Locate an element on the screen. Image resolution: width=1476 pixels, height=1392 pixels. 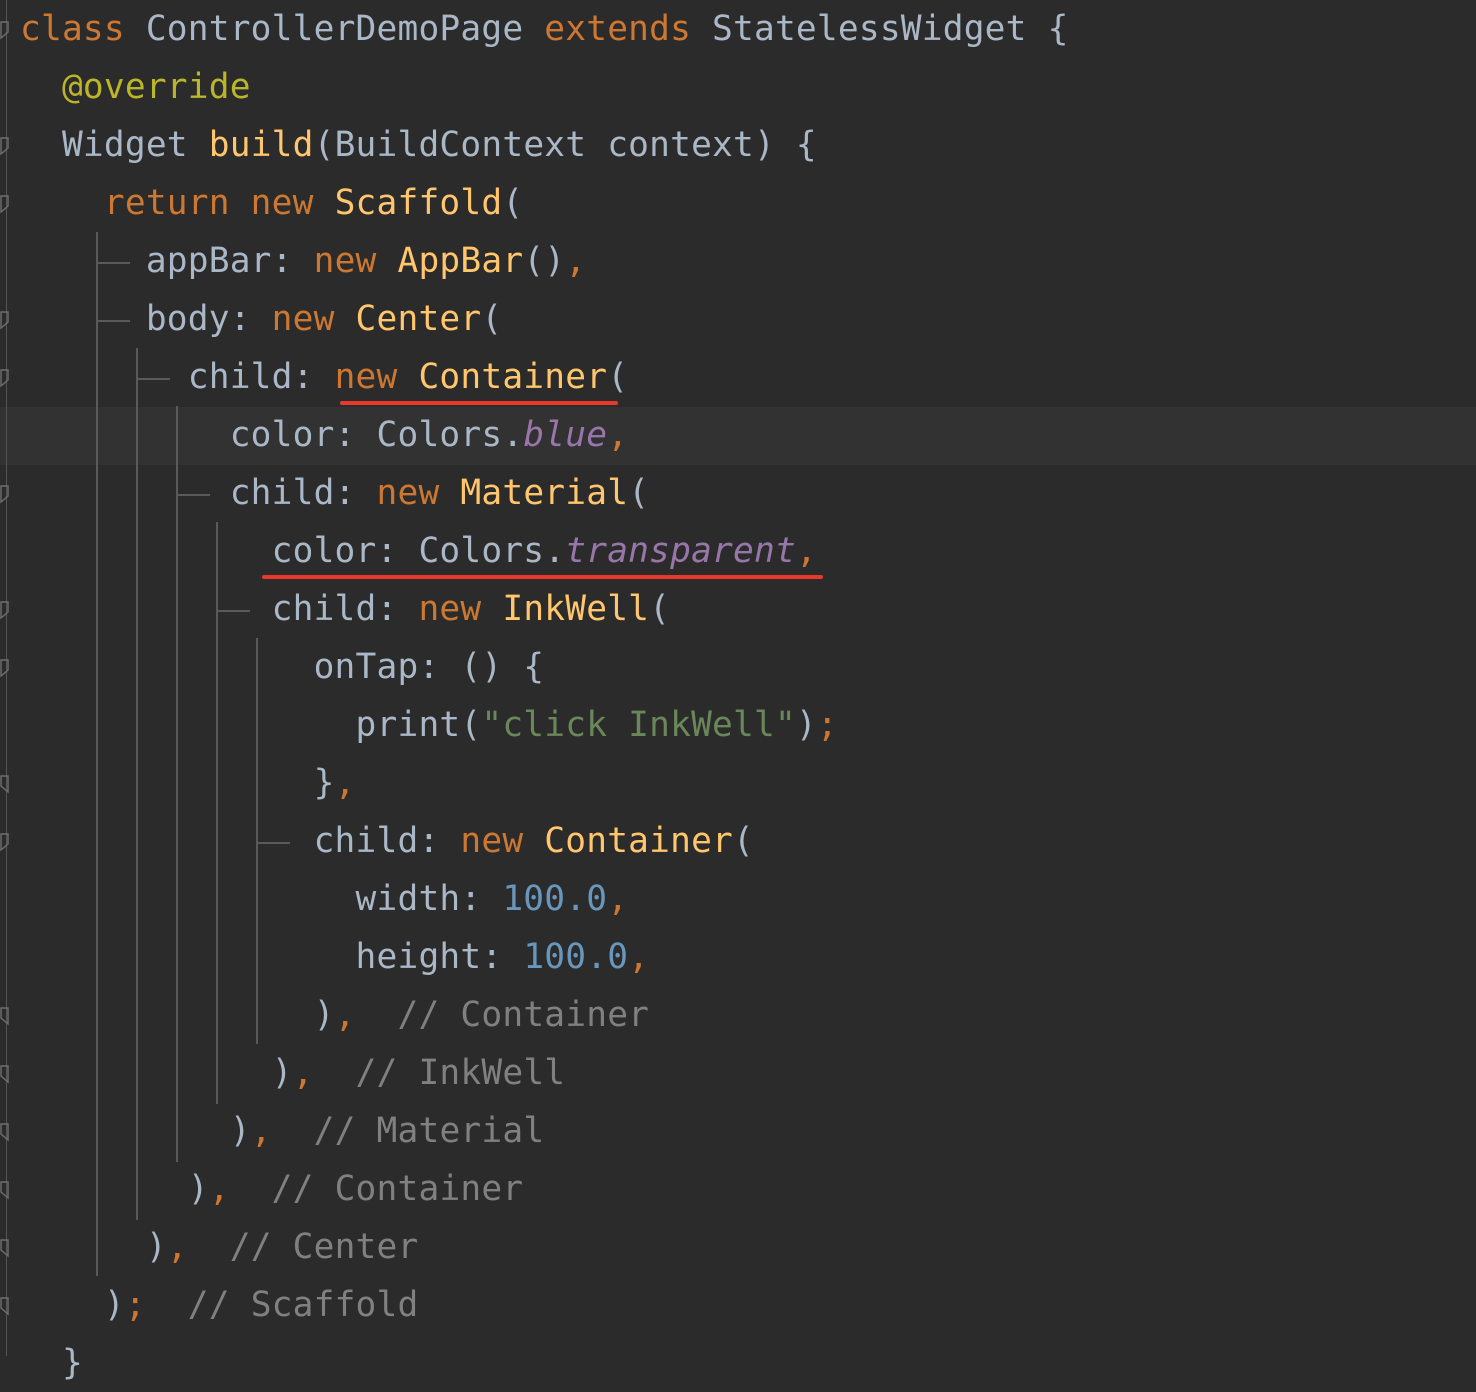
code-line: ), // InkWell is located at coordinates (292, 1073).